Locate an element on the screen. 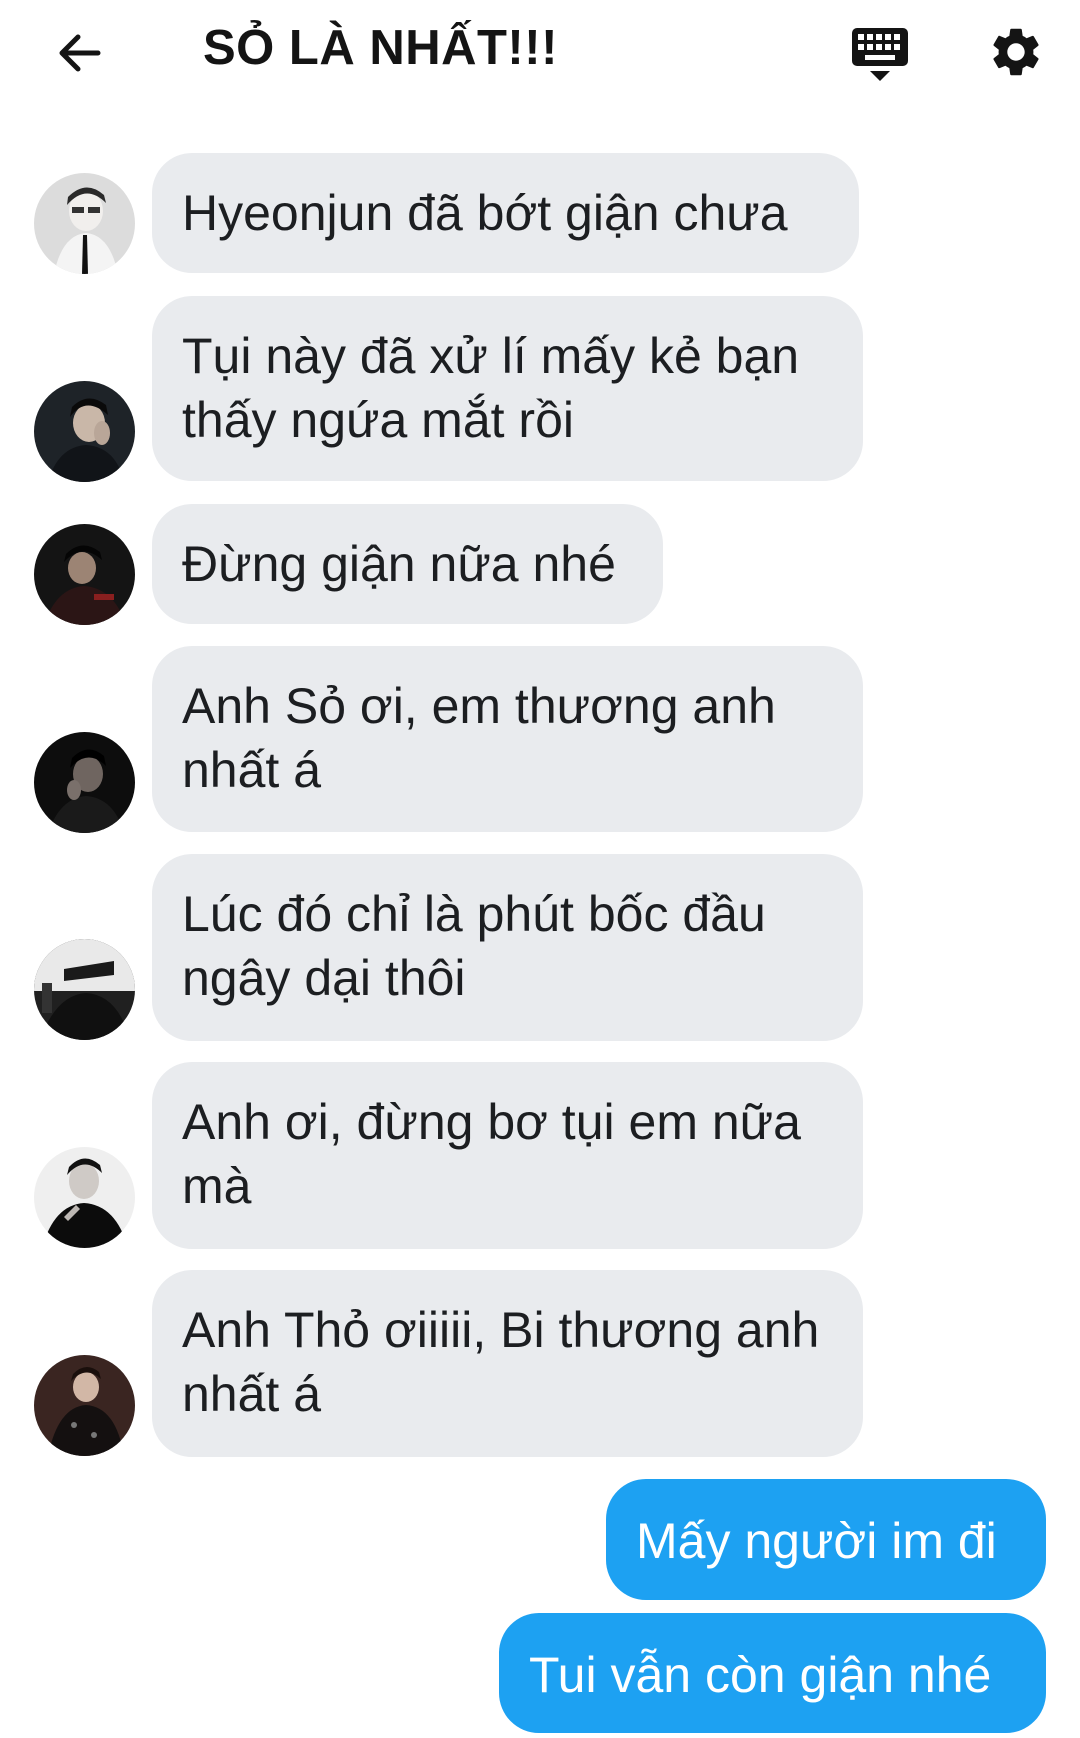 The width and height of the screenshot is (1080, 1738). arrow-left-icon is located at coordinates (80, 53).